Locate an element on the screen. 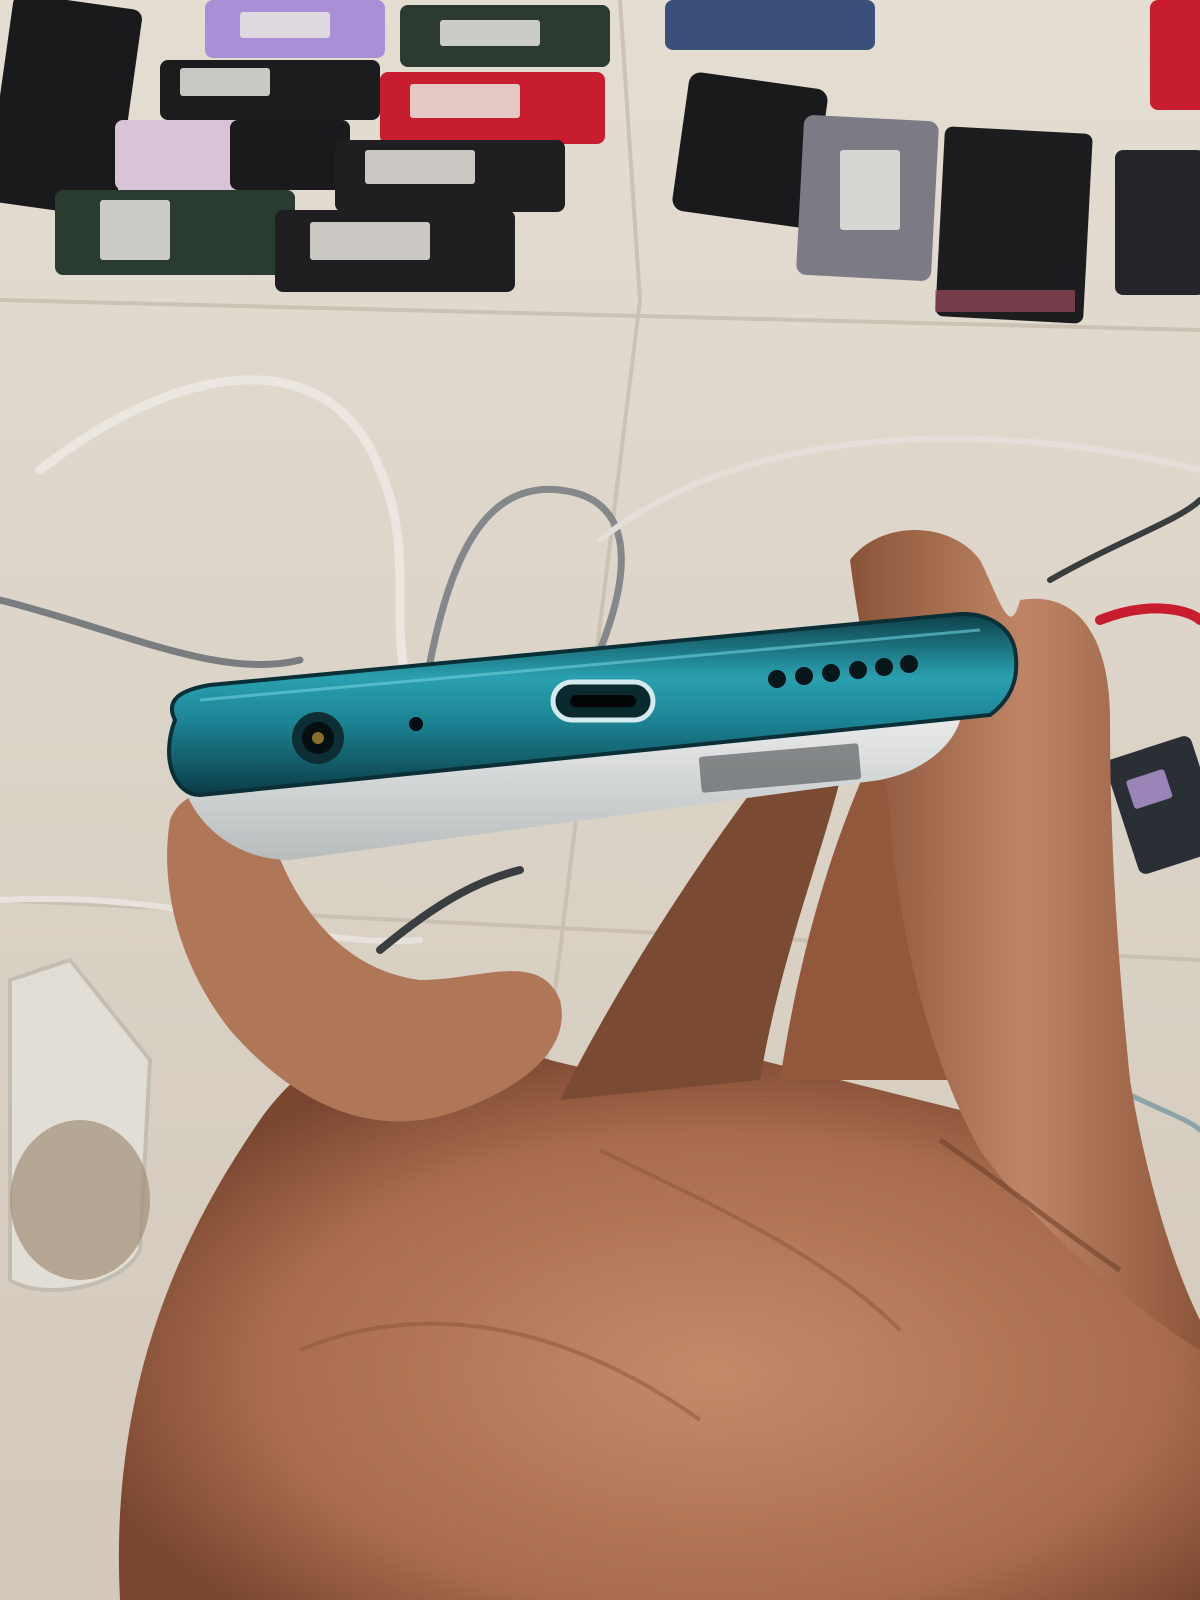 The image size is (1200, 1600). headphone-jack-icon is located at coordinates (318, 738).